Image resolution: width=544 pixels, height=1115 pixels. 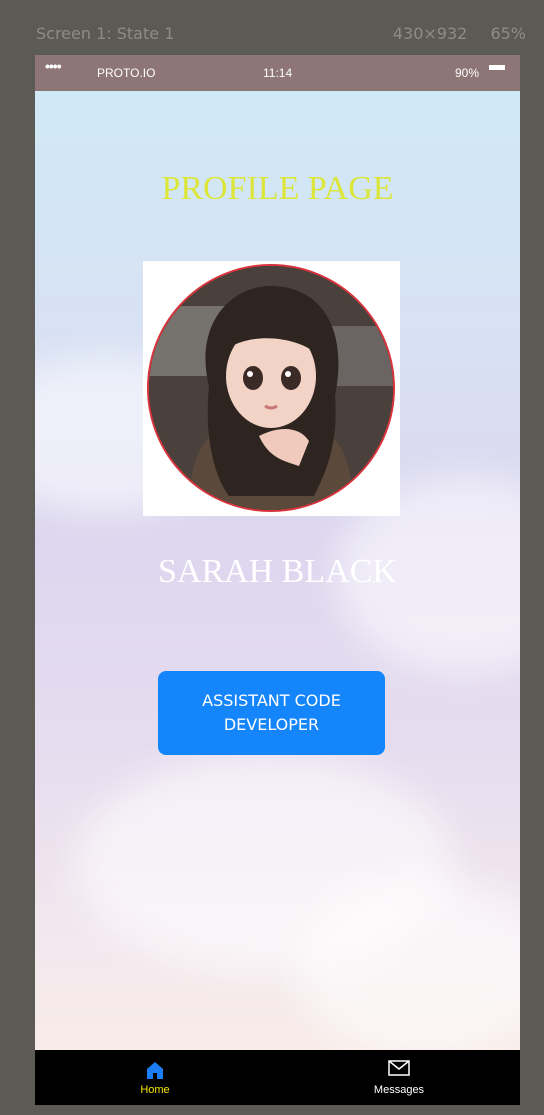 I want to click on frame-header: Screen 1: State 1 430×932 65%, so click(x=281, y=35).